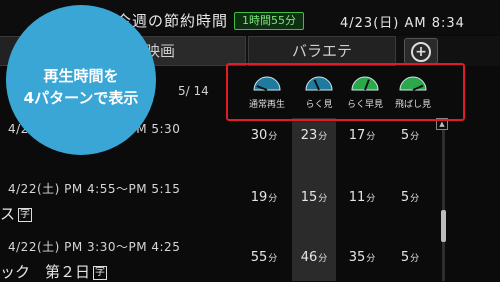  I want to click on row-2-datetime: 4/22(土) PM 4:55～PM 5:15, so click(94, 189).